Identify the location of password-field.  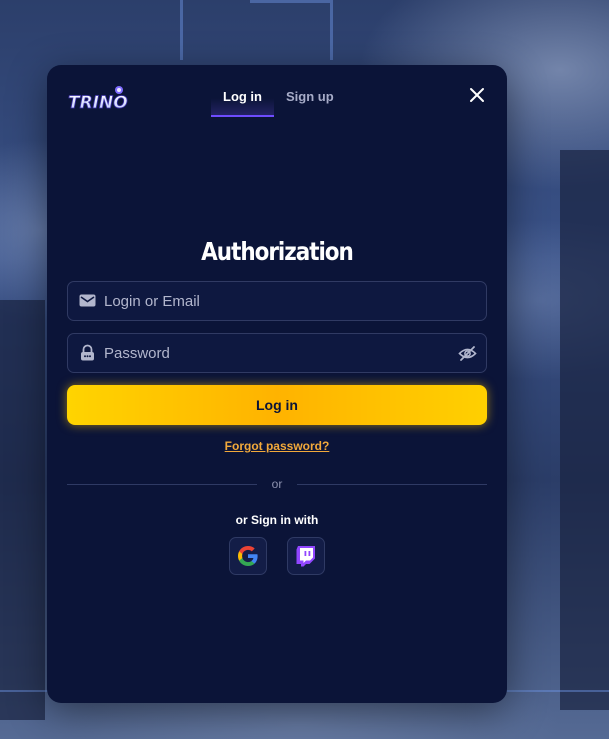
(277, 353).